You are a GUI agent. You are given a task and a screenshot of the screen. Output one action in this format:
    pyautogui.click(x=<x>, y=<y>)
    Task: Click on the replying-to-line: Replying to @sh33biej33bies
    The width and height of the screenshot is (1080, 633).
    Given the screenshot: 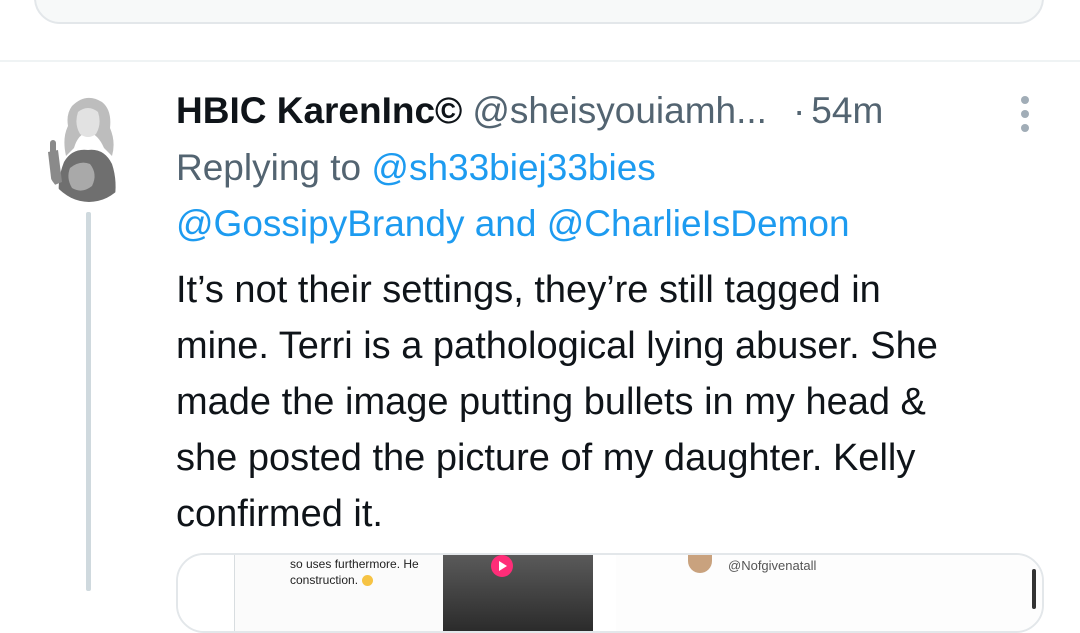 What is the action you would take?
    pyautogui.click(x=416, y=168)
    